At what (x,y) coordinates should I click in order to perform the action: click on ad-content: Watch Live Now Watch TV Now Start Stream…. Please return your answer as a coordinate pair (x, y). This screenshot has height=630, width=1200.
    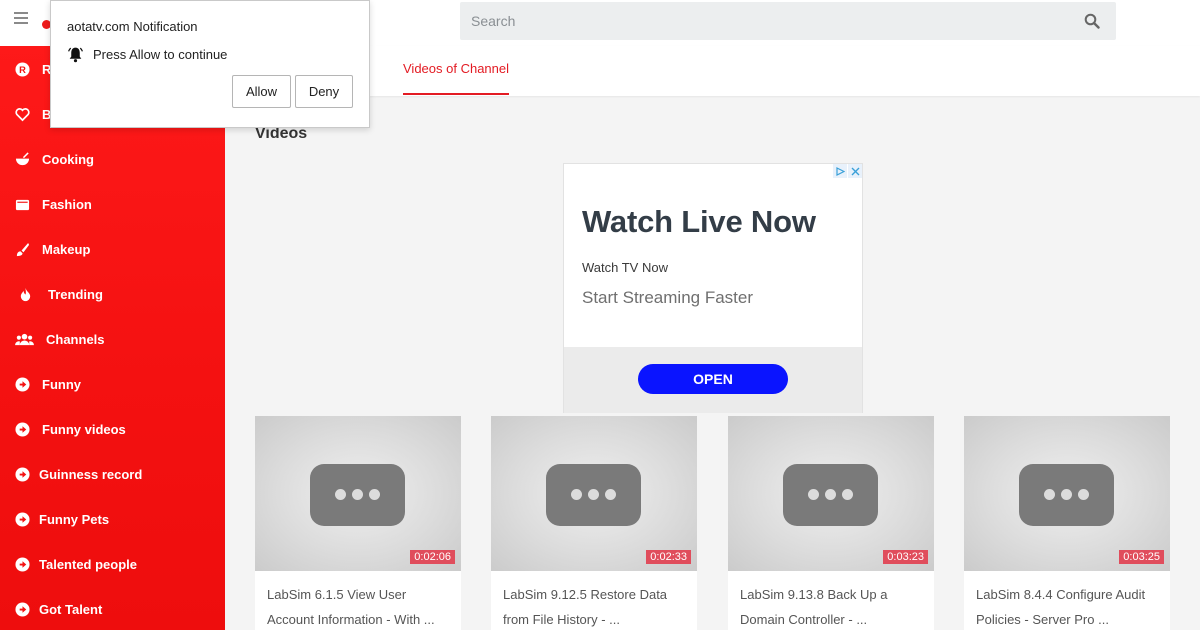
    Looking at the image, I should click on (713, 255).